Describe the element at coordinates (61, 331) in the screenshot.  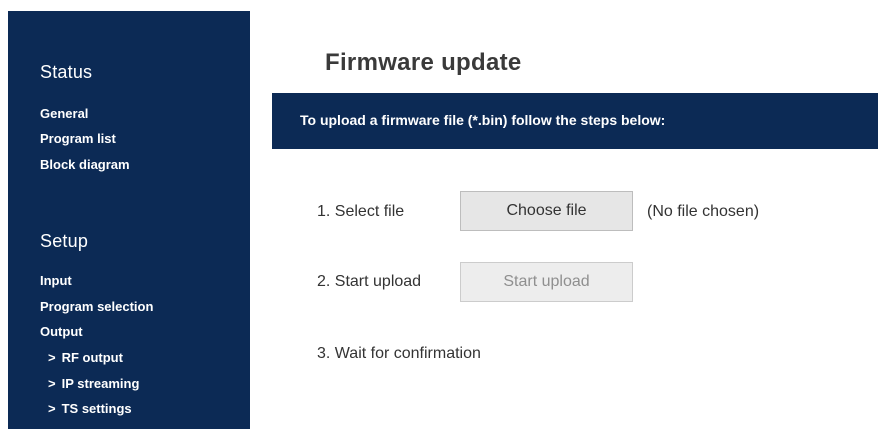
I see `nav-item-output: Output` at that location.